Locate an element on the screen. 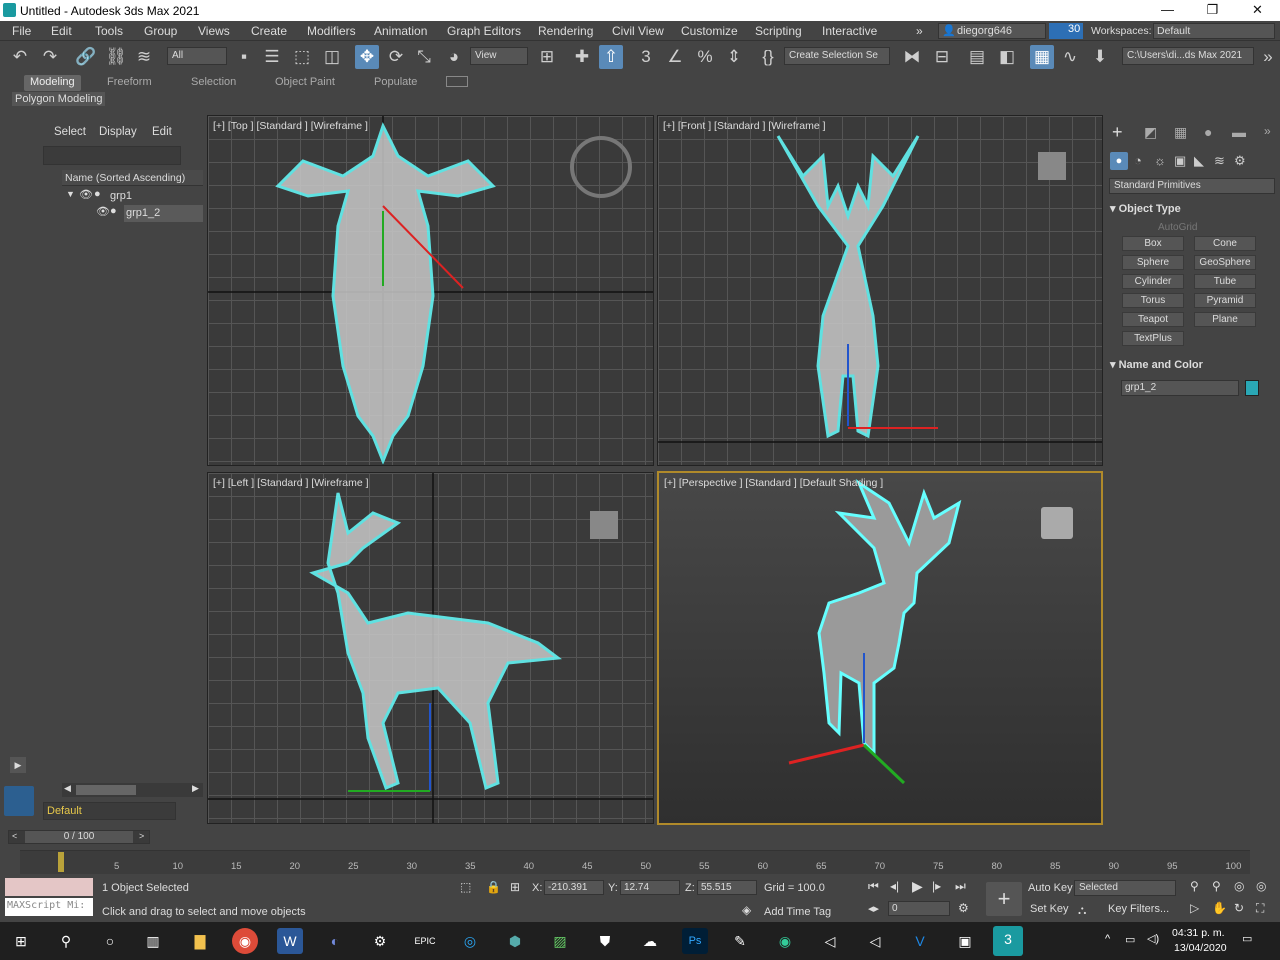 The image size is (1280, 960). menu-civil-view: Civil View is located at coordinates (638, 31).